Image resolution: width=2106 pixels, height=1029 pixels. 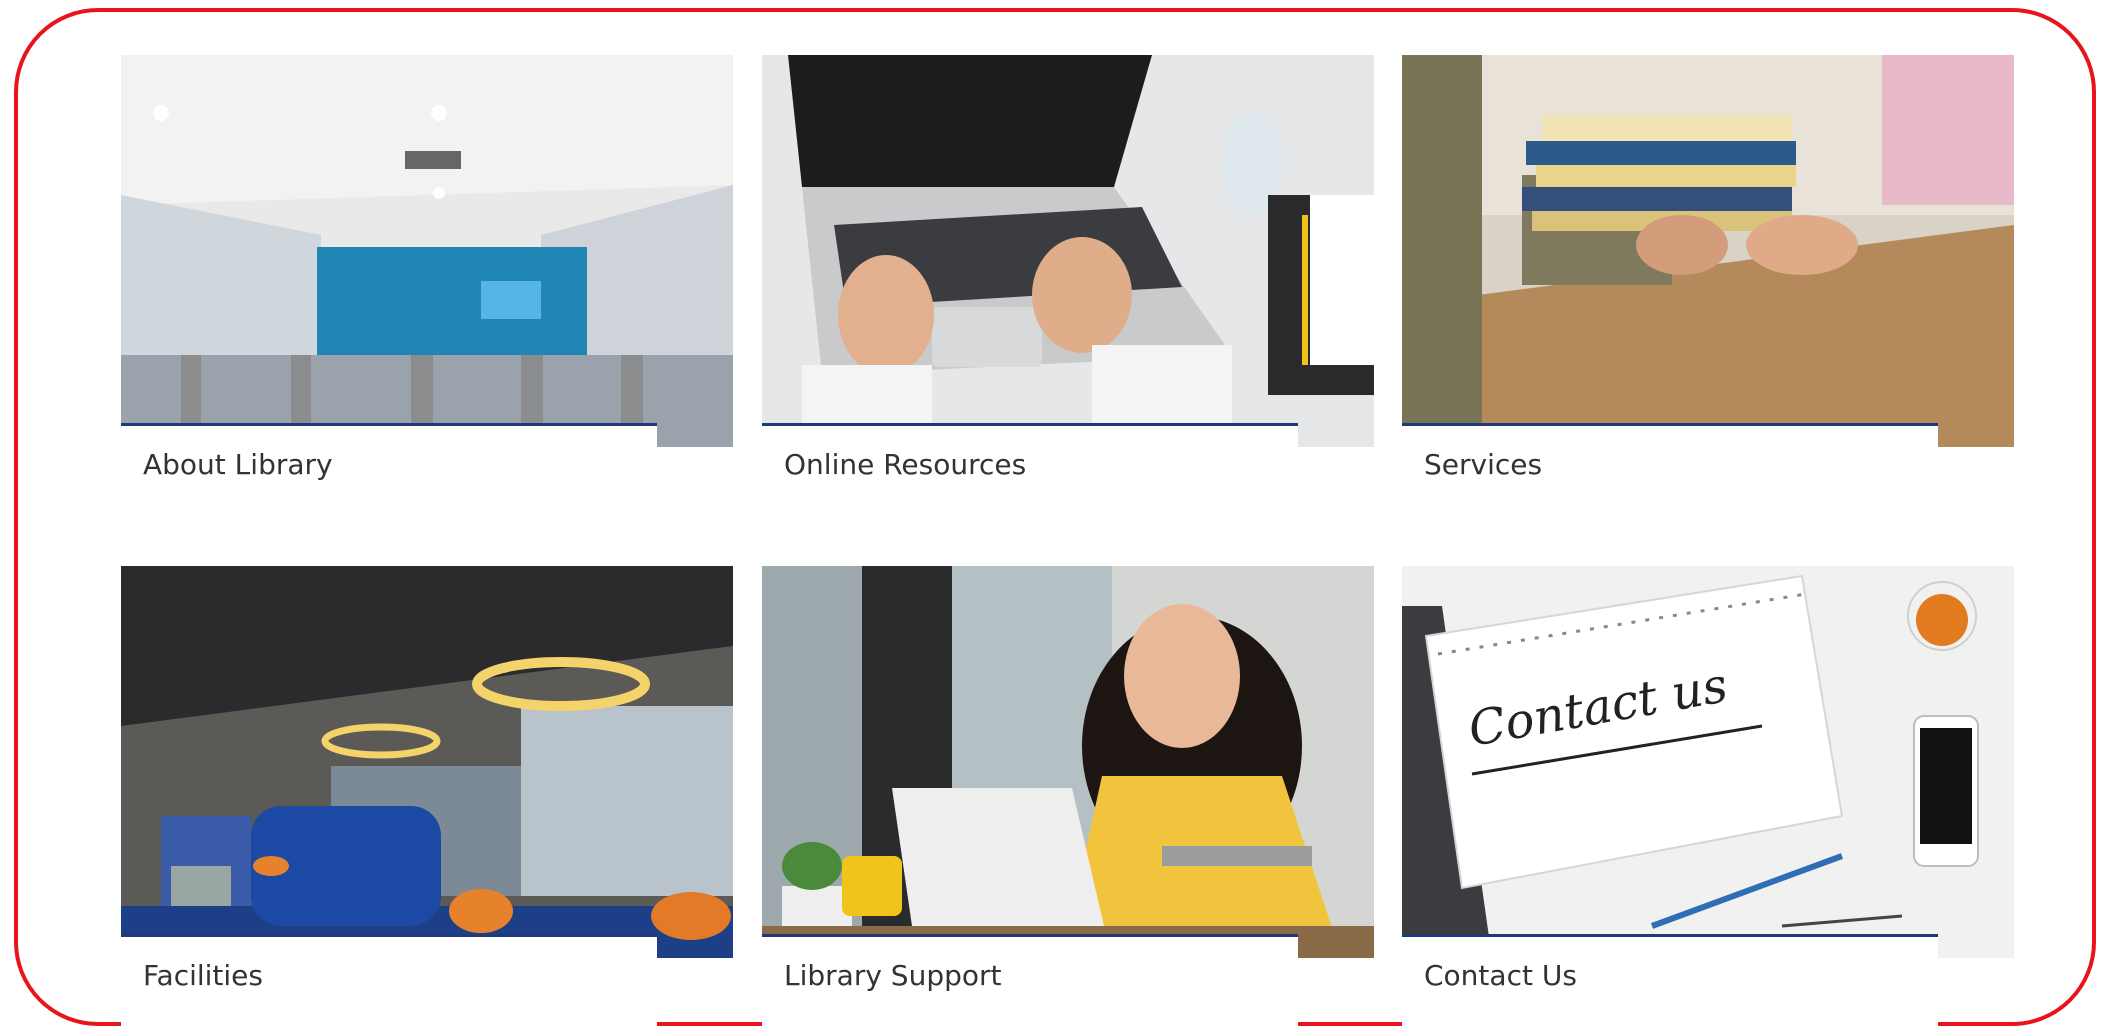 What do you see at coordinates (389, 473) in the screenshot?
I see `card-caption: About Library` at bounding box center [389, 473].